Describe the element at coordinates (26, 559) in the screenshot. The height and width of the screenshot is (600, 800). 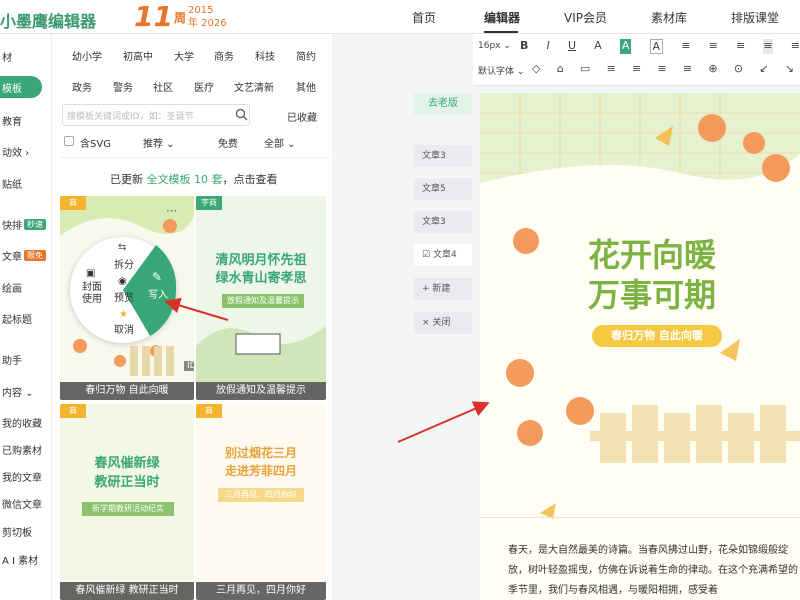
I see `rail-item-ai-material: A I 素材` at that location.